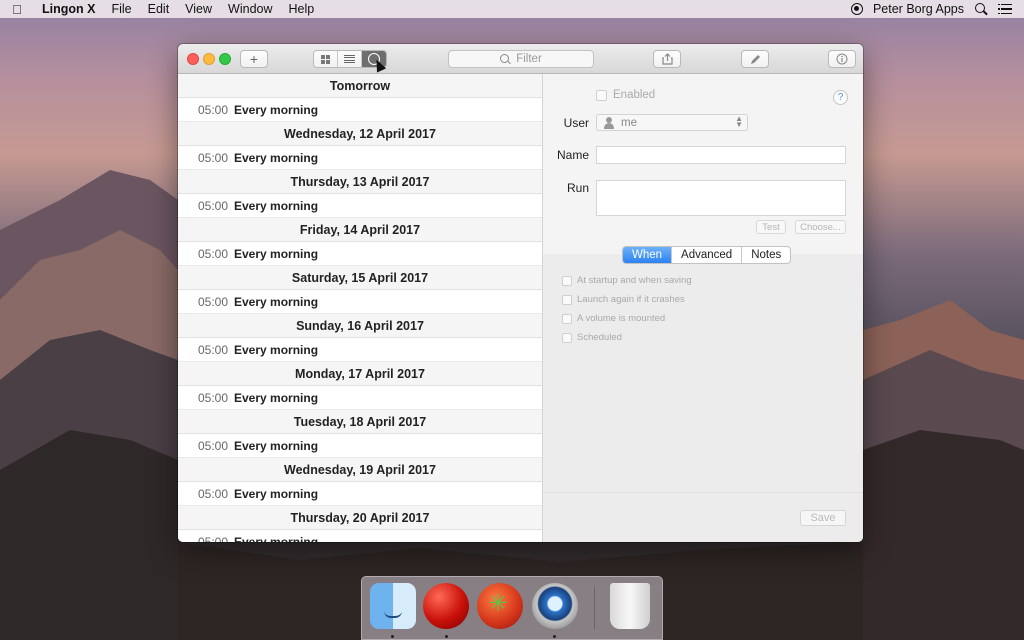 The height and width of the screenshot is (640, 1024). I want to click on day-header: Tuesday, 18 April 2017, so click(360, 422).